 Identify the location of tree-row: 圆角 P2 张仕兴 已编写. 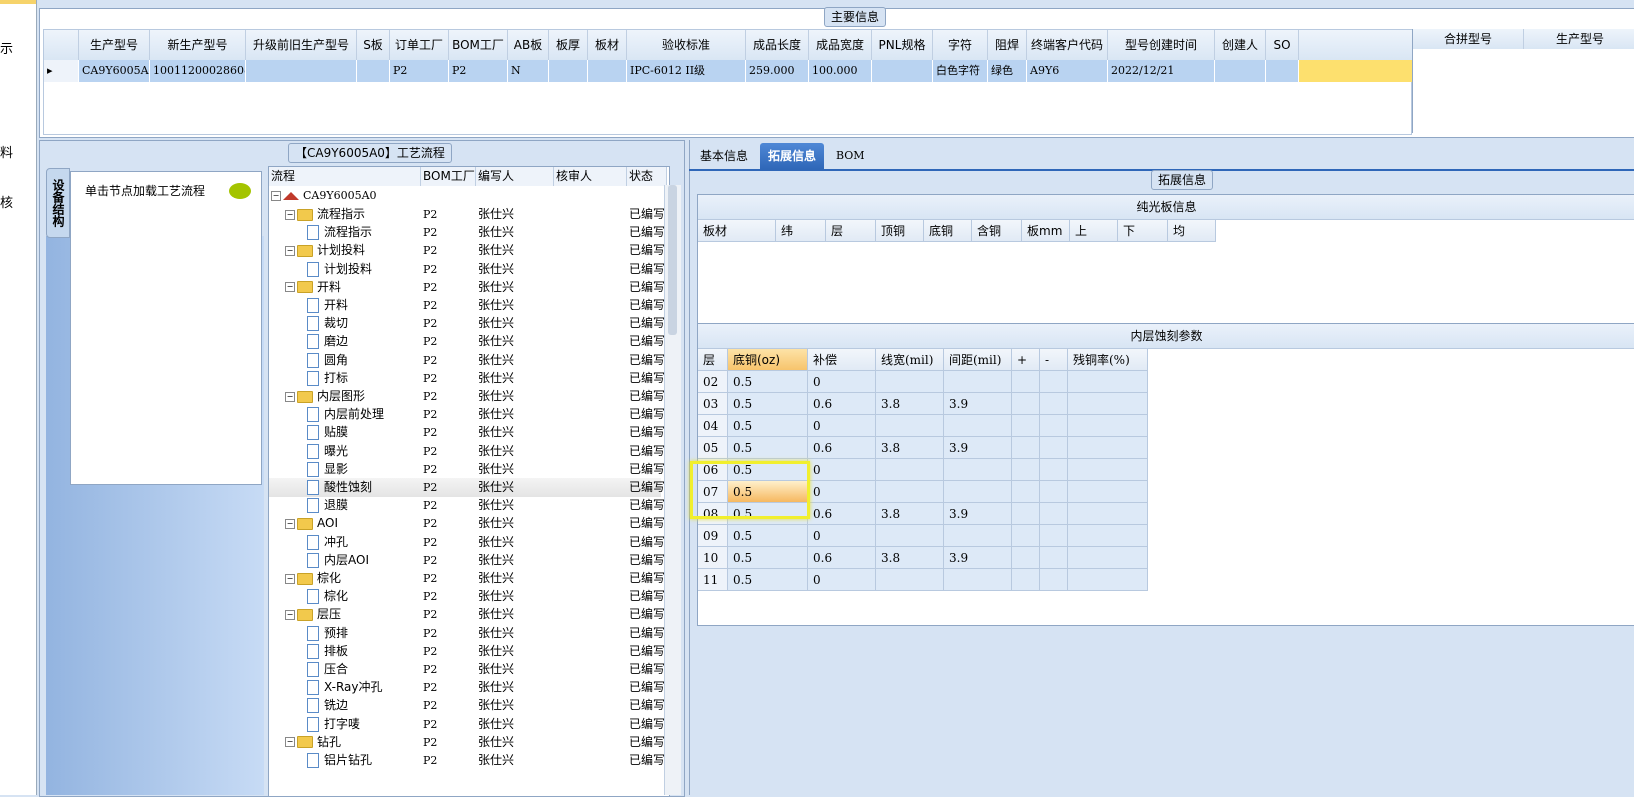
(467, 360).